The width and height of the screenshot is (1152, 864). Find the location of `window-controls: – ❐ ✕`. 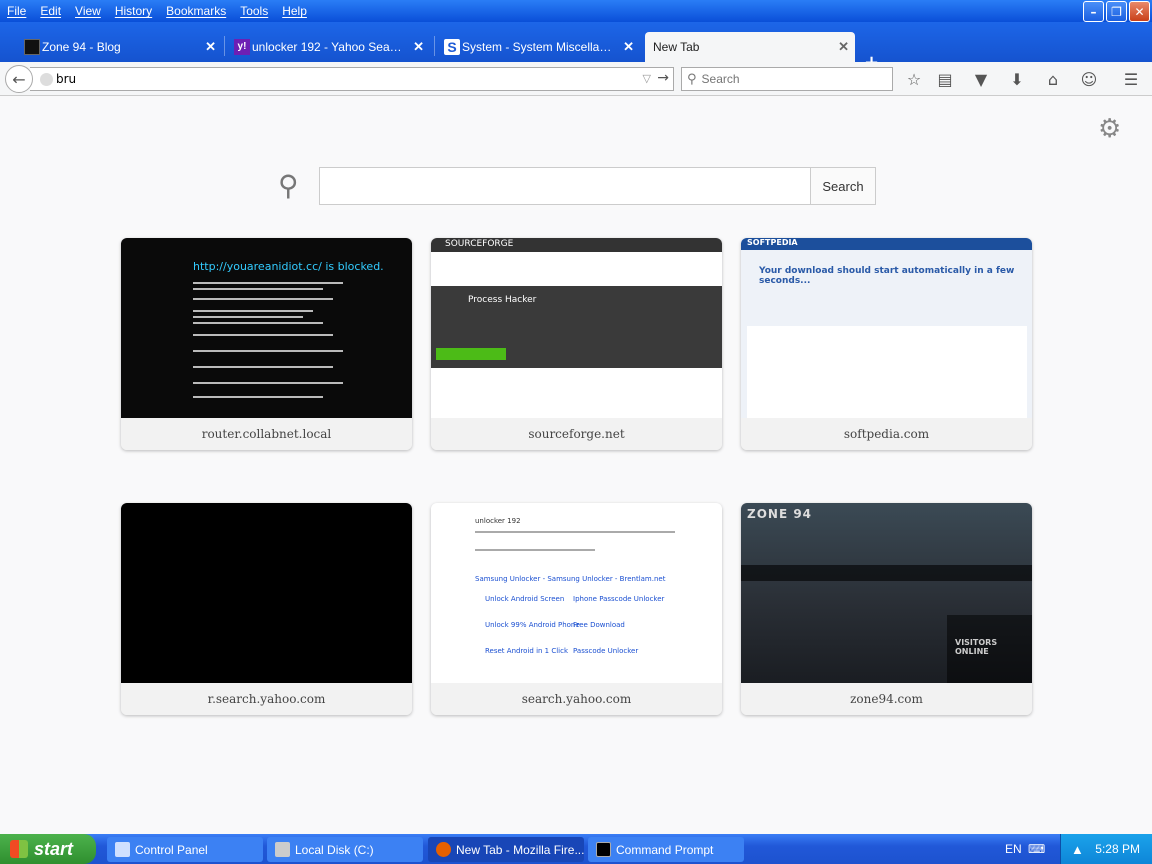

window-controls: – ❐ ✕ is located at coordinates (1116, 11).